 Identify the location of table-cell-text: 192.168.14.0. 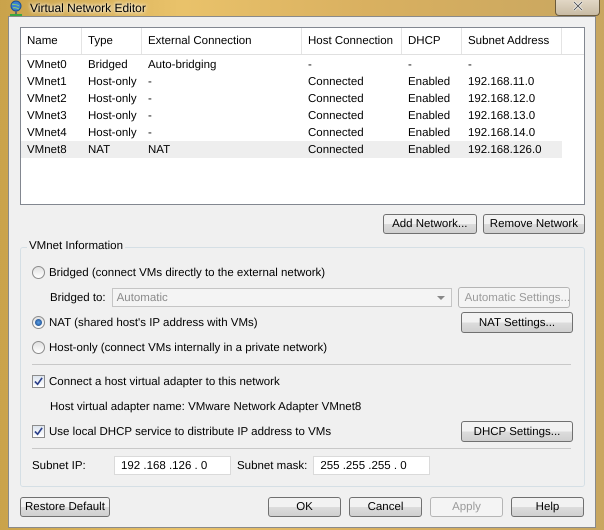
(501, 132).